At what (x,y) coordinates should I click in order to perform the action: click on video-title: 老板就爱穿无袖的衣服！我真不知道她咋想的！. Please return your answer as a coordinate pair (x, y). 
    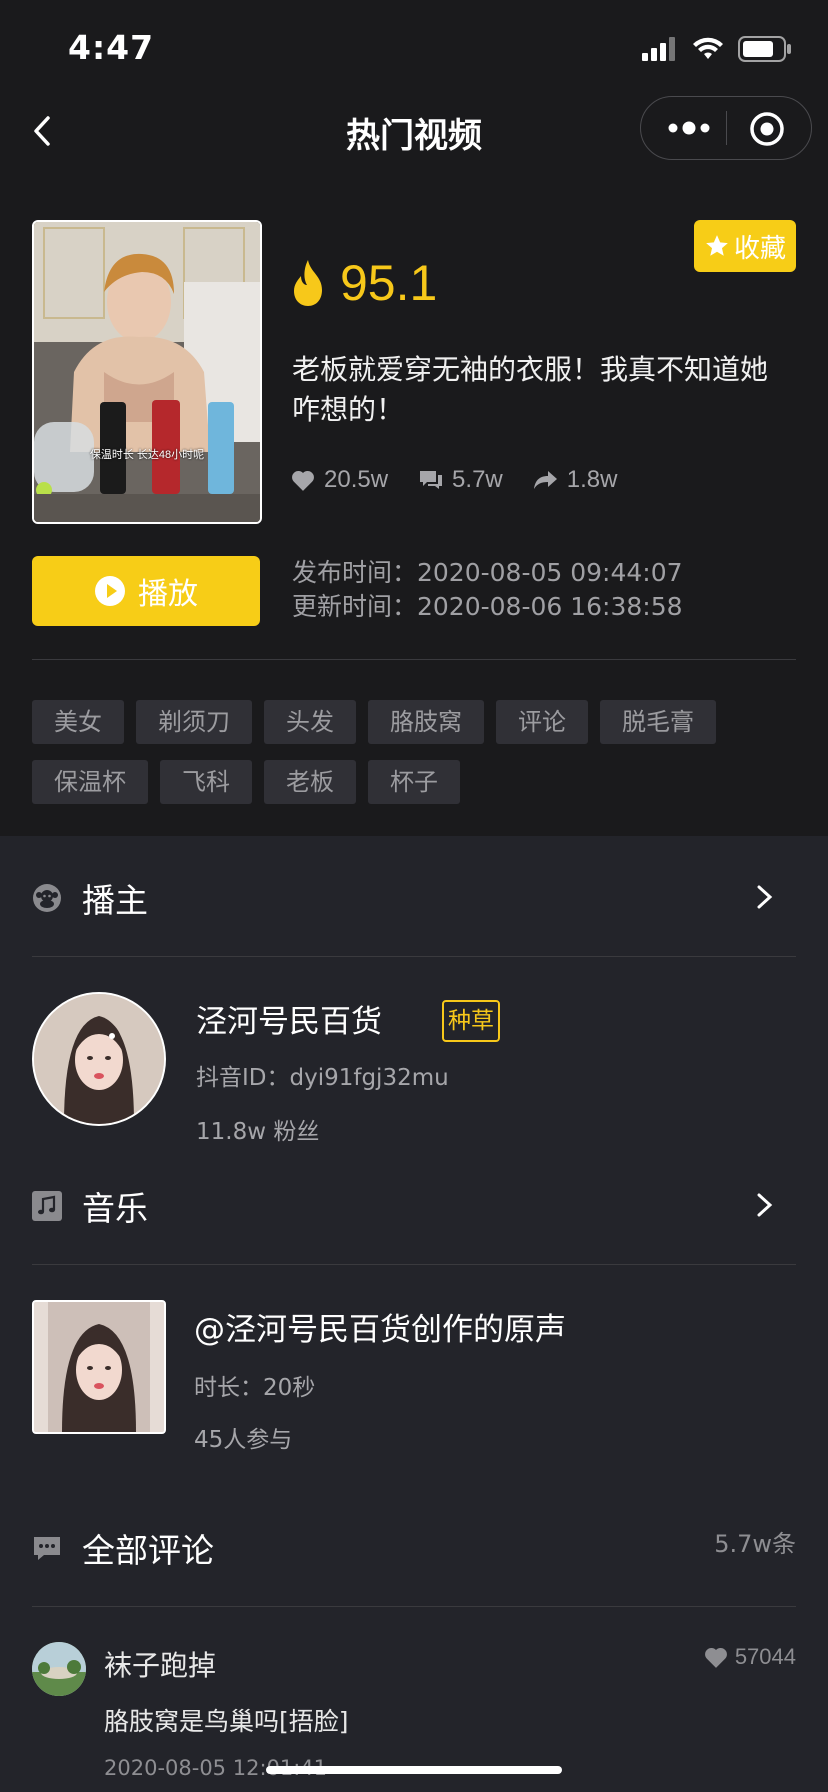
    Looking at the image, I should click on (530, 389).